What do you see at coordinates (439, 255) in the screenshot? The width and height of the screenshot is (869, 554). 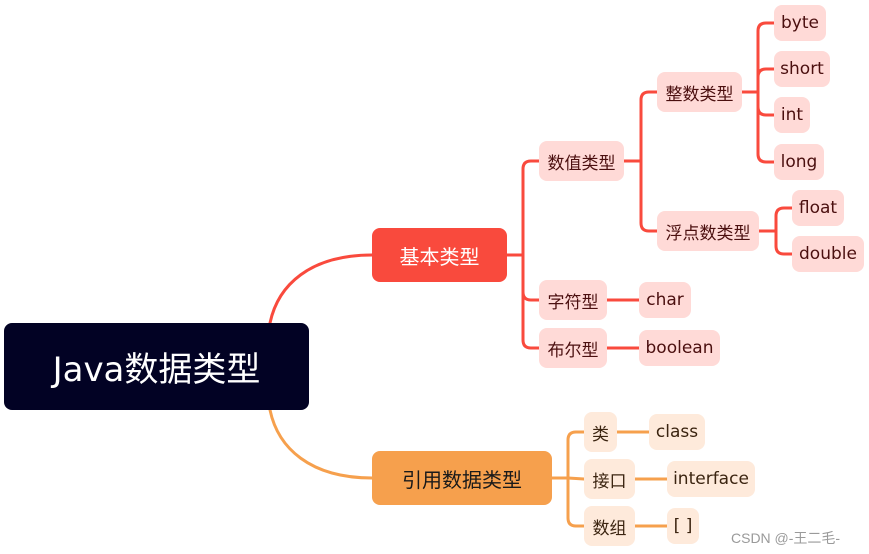 I see `primitive-types-node: 基本类型` at bounding box center [439, 255].